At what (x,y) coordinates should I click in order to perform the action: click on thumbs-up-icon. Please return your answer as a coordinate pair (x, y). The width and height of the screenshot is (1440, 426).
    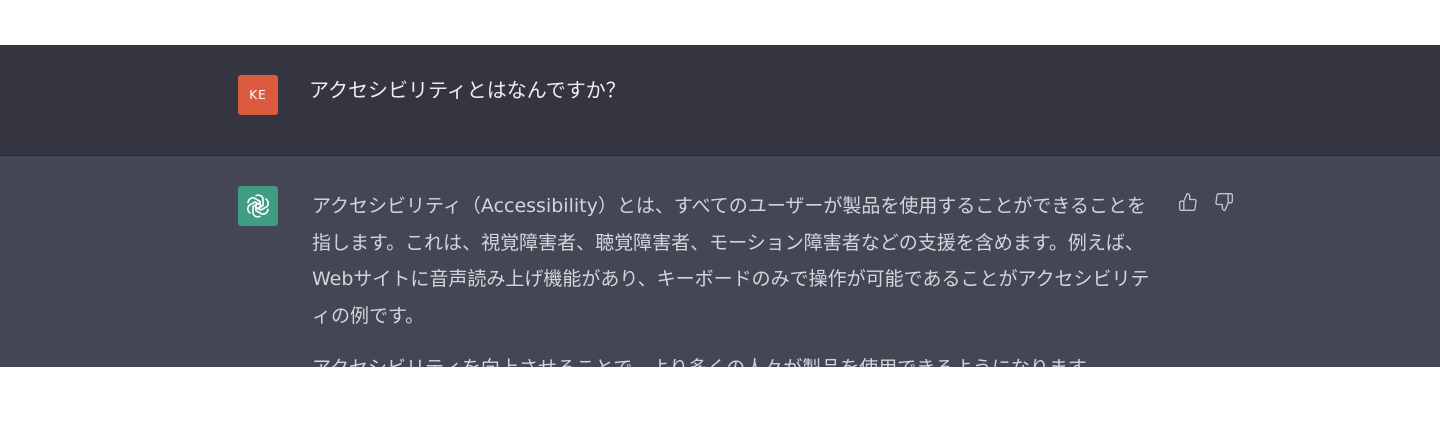
    Looking at the image, I should click on (1188, 202).